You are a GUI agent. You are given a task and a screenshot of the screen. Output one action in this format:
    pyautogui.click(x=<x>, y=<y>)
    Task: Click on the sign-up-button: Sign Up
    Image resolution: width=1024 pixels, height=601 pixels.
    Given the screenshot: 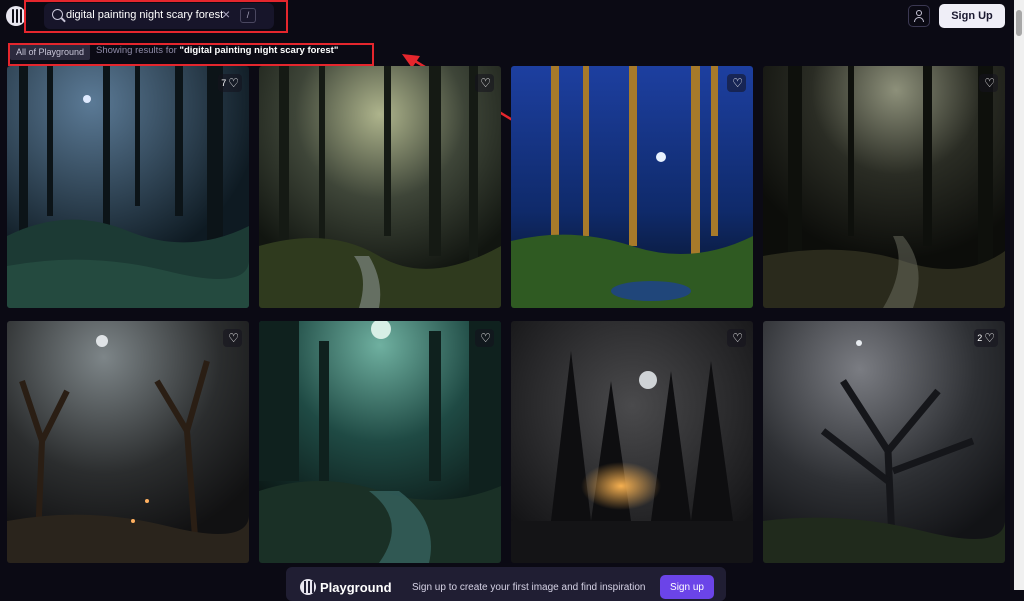 What is the action you would take?
    pyautogui.click(x=972, y=16)
    